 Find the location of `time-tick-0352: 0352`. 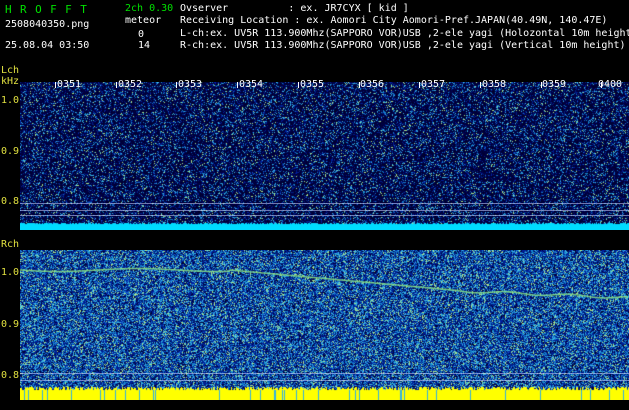

time-tick-0352: 0352 is located at coordinates (130, 84).